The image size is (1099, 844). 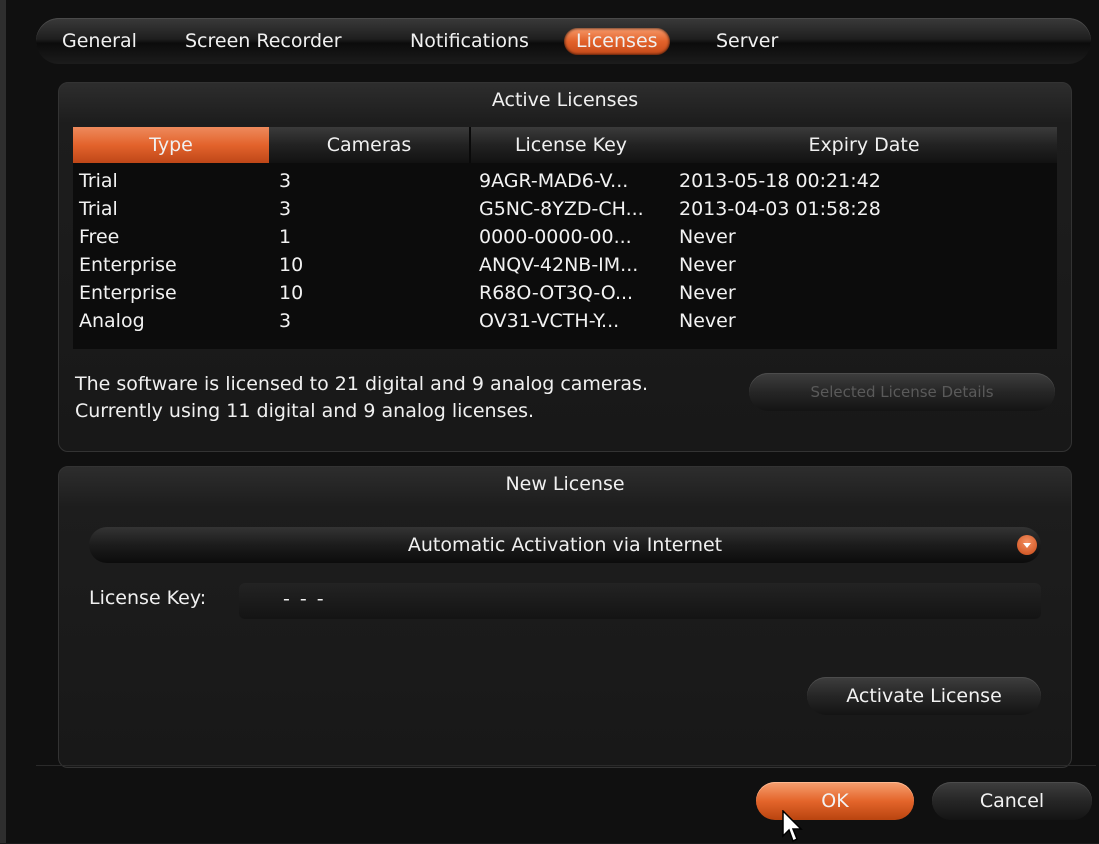 What do you see at coordinates (924, 696) in the screenshot?
I see `activate-license-button: Activate License` at bounding box center [924, 696].